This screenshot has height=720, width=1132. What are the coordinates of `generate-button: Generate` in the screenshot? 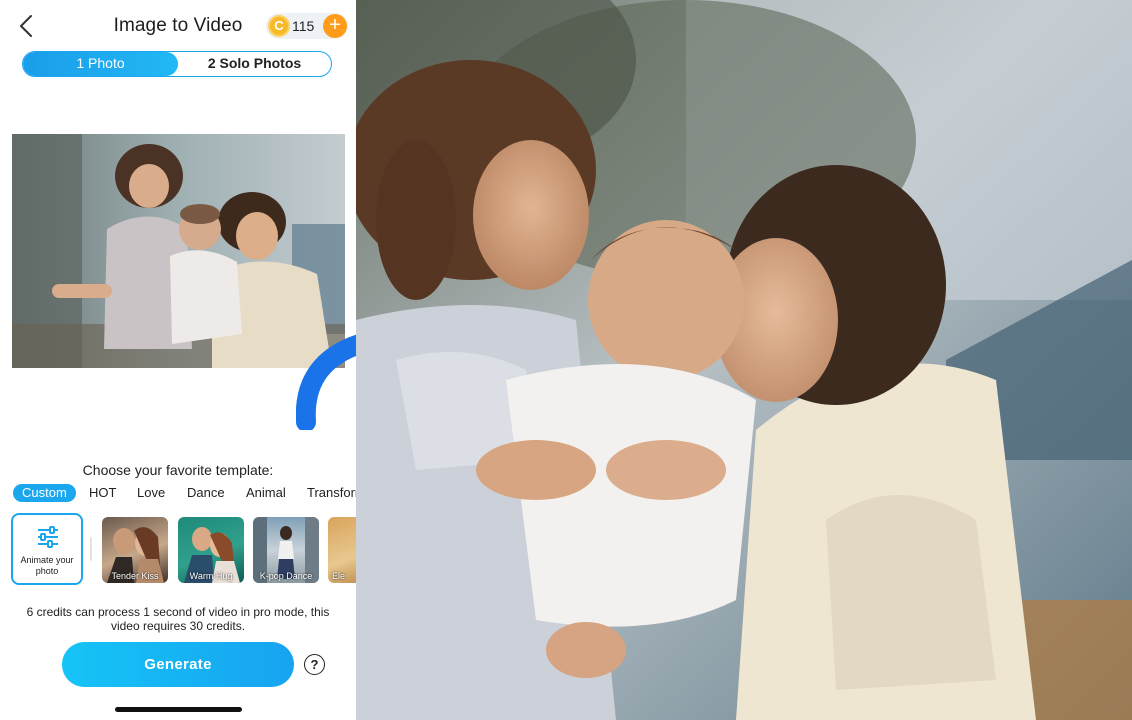 It's located at (178, 664).